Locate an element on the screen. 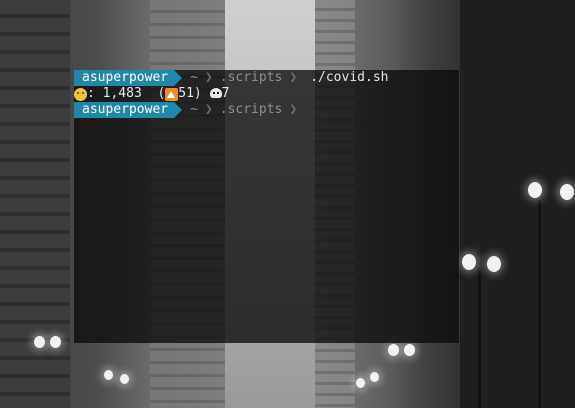 The height and width of the screenshot is (408, 575). up-arrow-icon is located at coordinates (172, 94).